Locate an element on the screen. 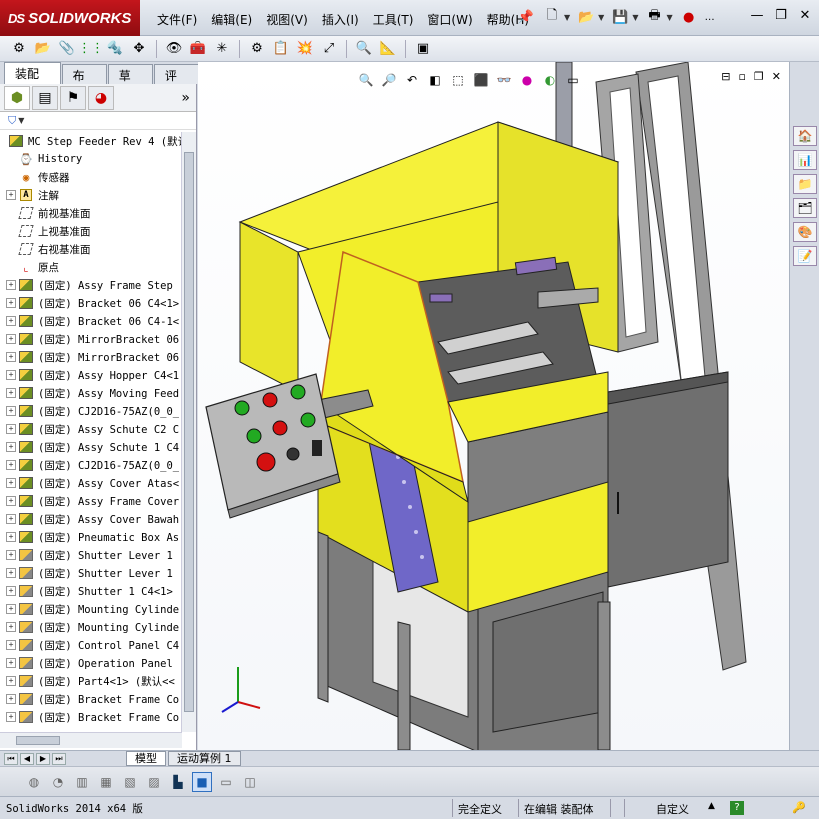 The height and width of the screenshot is (819, 819). display-manager-tab-icon: ◕ is located at coordinates (101, 97).